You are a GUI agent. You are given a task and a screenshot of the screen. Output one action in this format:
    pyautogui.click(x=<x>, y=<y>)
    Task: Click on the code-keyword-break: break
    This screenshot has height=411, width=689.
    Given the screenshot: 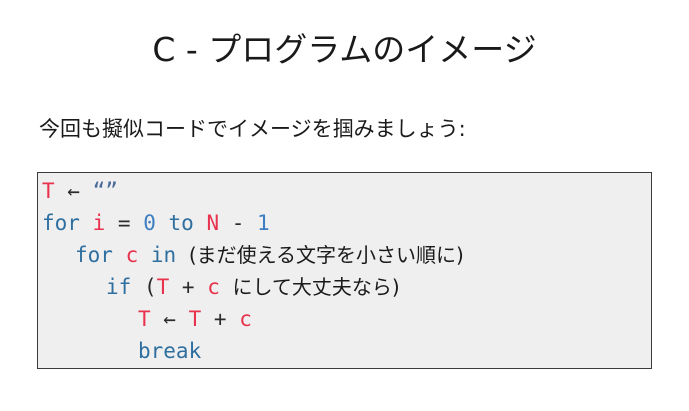 What is the action you would take?
    pyautogui.click(x=170, y=351)
    